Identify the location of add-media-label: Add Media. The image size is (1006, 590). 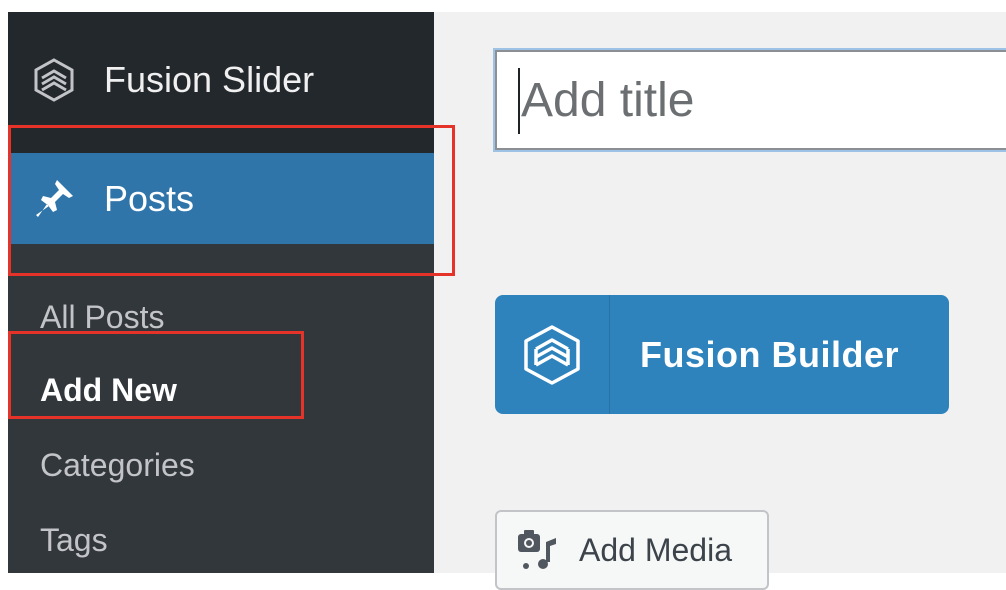
(655, 549).